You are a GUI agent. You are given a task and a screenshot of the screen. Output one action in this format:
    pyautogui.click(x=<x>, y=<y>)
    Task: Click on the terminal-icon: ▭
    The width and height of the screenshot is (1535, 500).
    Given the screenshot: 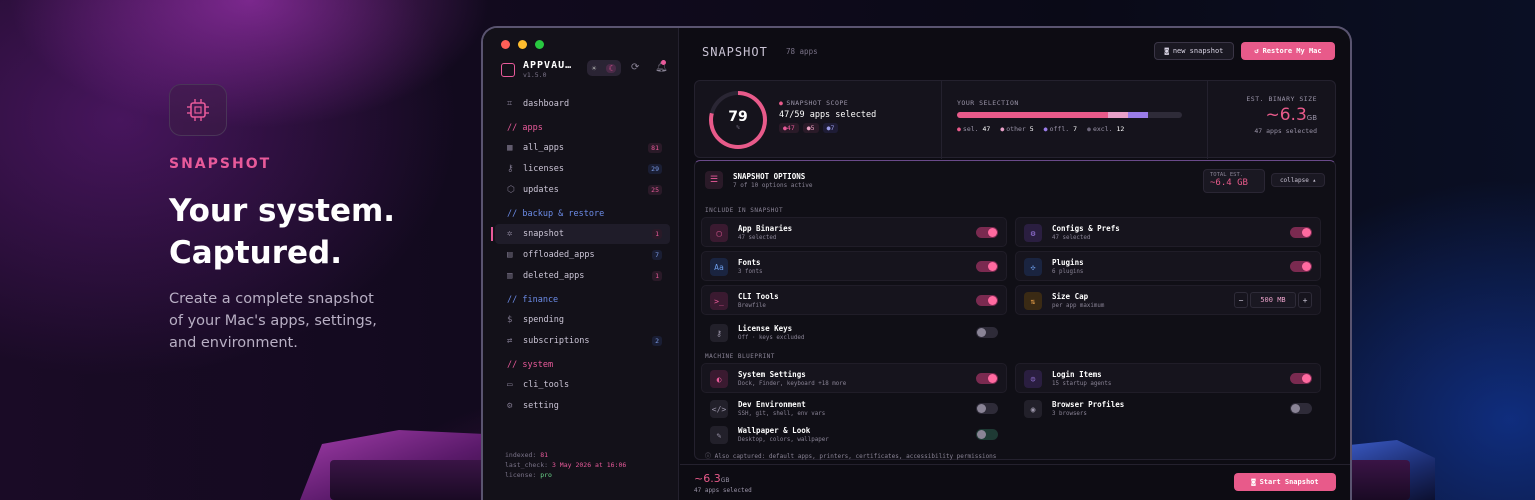 What is the action you would take?
    pyautogui.click(x=510, y=385)
    